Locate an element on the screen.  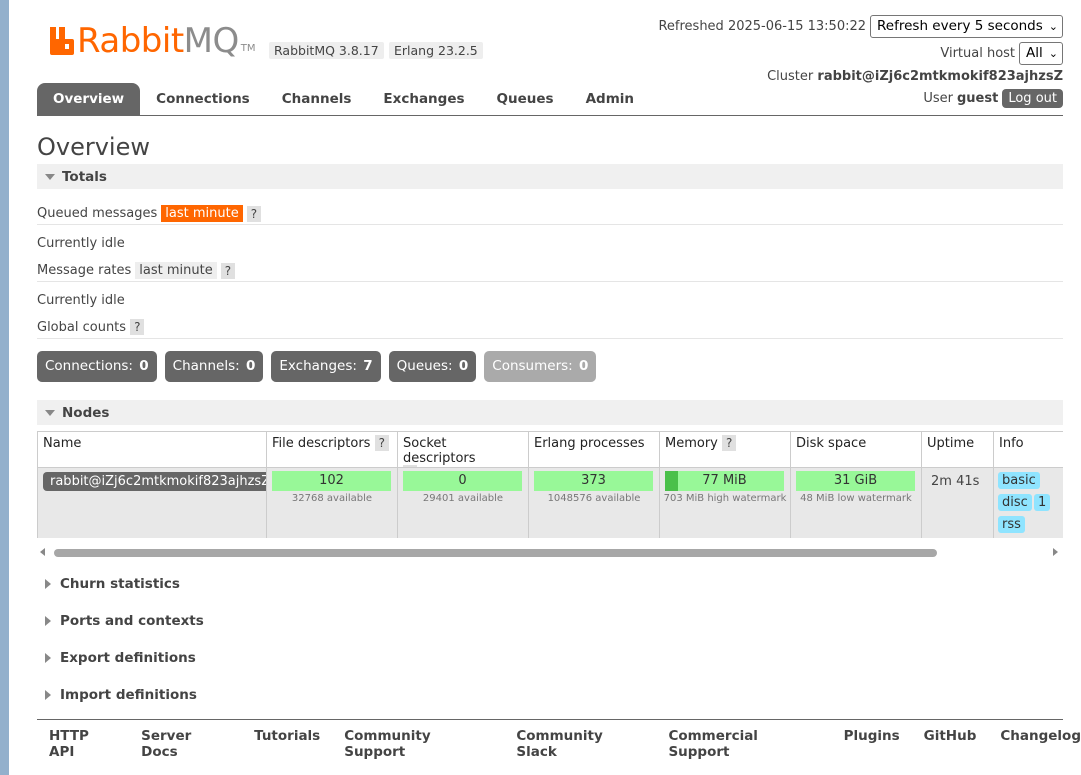
count-label: Consumers: is located at coordinates (532, 366).